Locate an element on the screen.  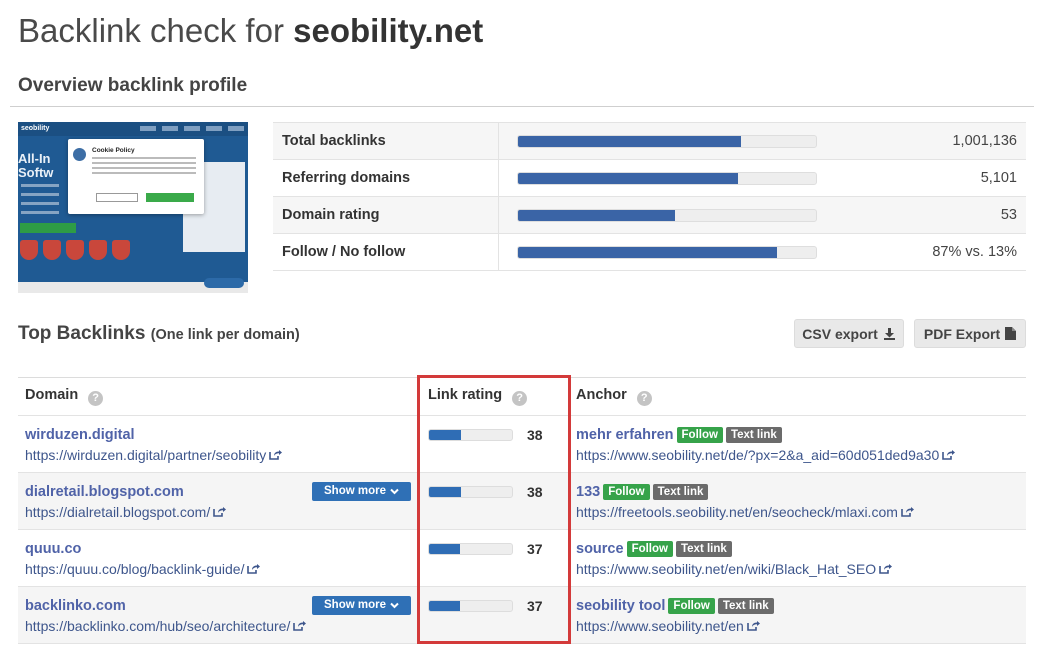
stat-value: 53 is located at coordinates (922, 215).